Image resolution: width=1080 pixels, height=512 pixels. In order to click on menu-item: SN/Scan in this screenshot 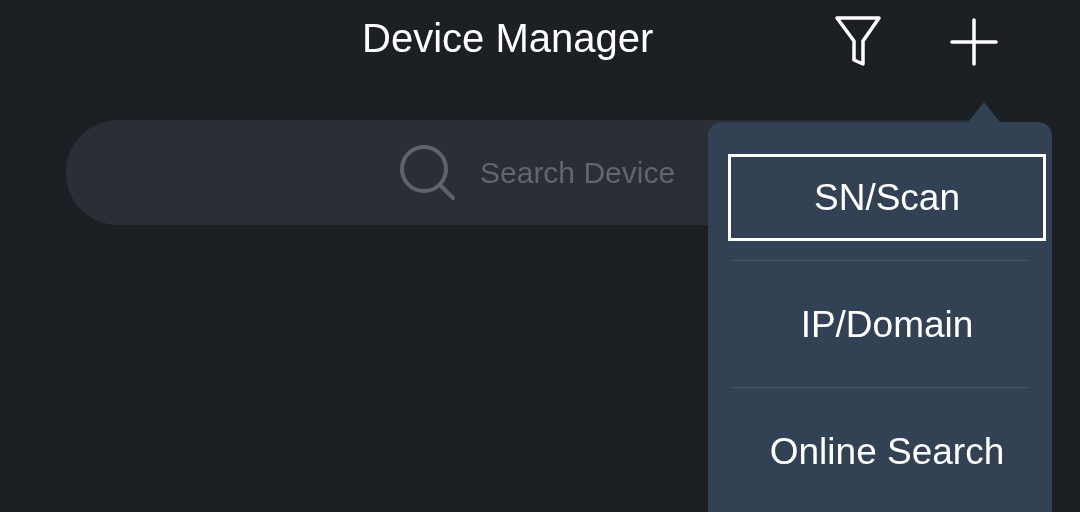, I will do `click(887, 197)`.